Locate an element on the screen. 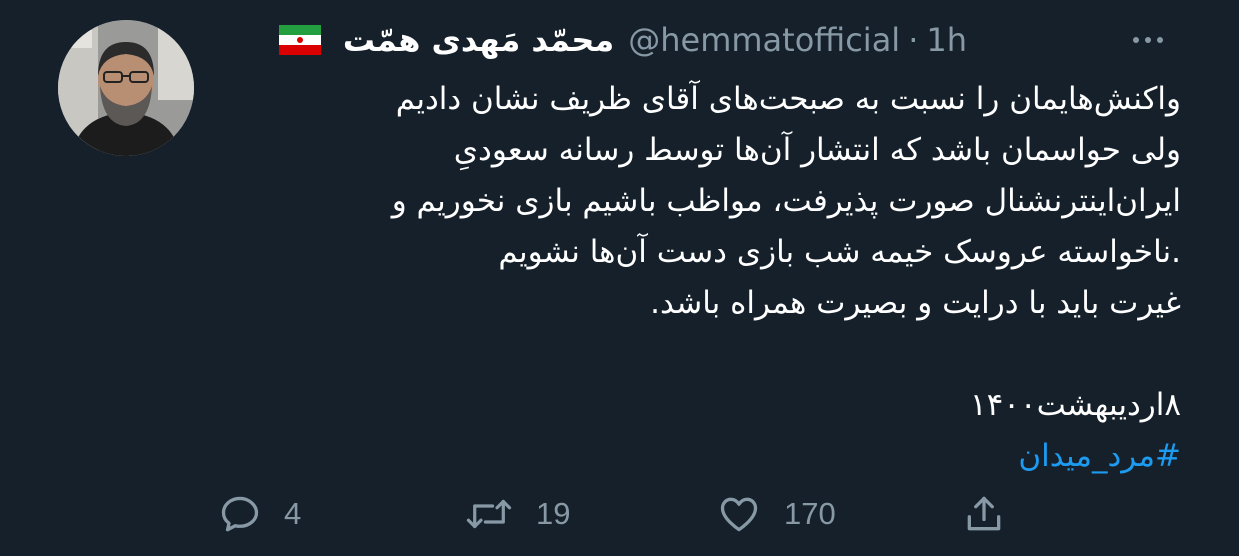 The image size is (1239, 556). reply-count: 4 is located at coordinates (293, 513).